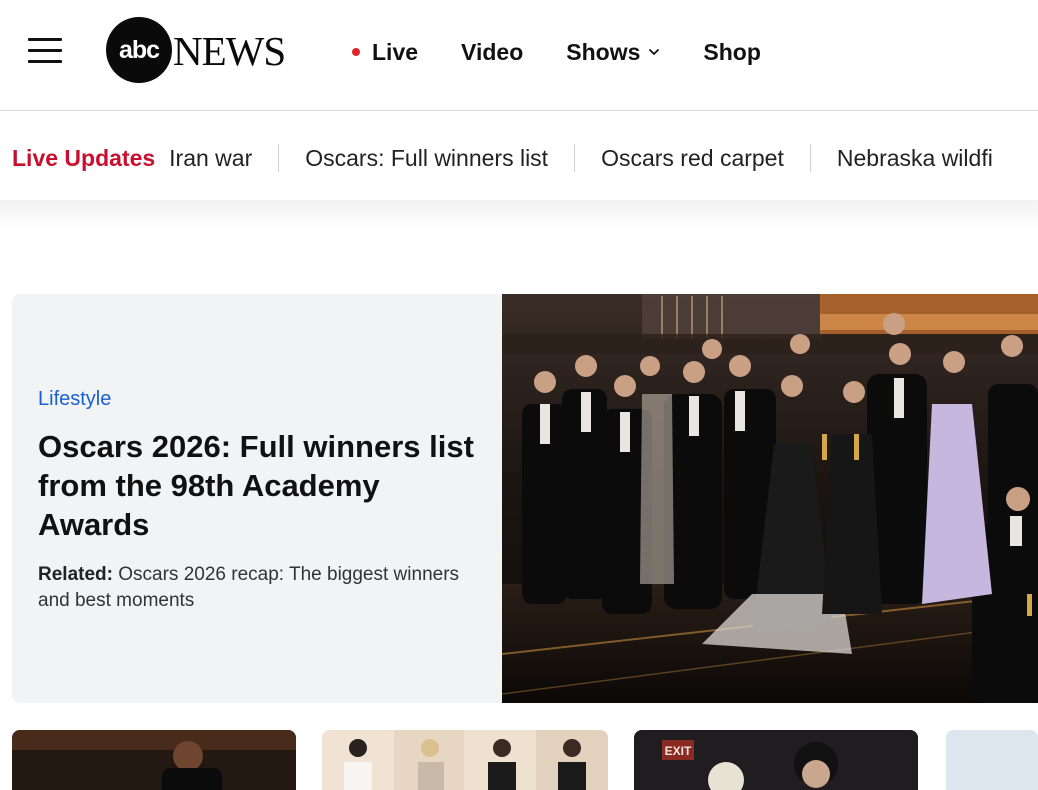 This screenshot has height=790, width=1038. Describe the element at coordinates (83, 158) in the screenshot. I see `live-updates-label: Live Updates` at that location.